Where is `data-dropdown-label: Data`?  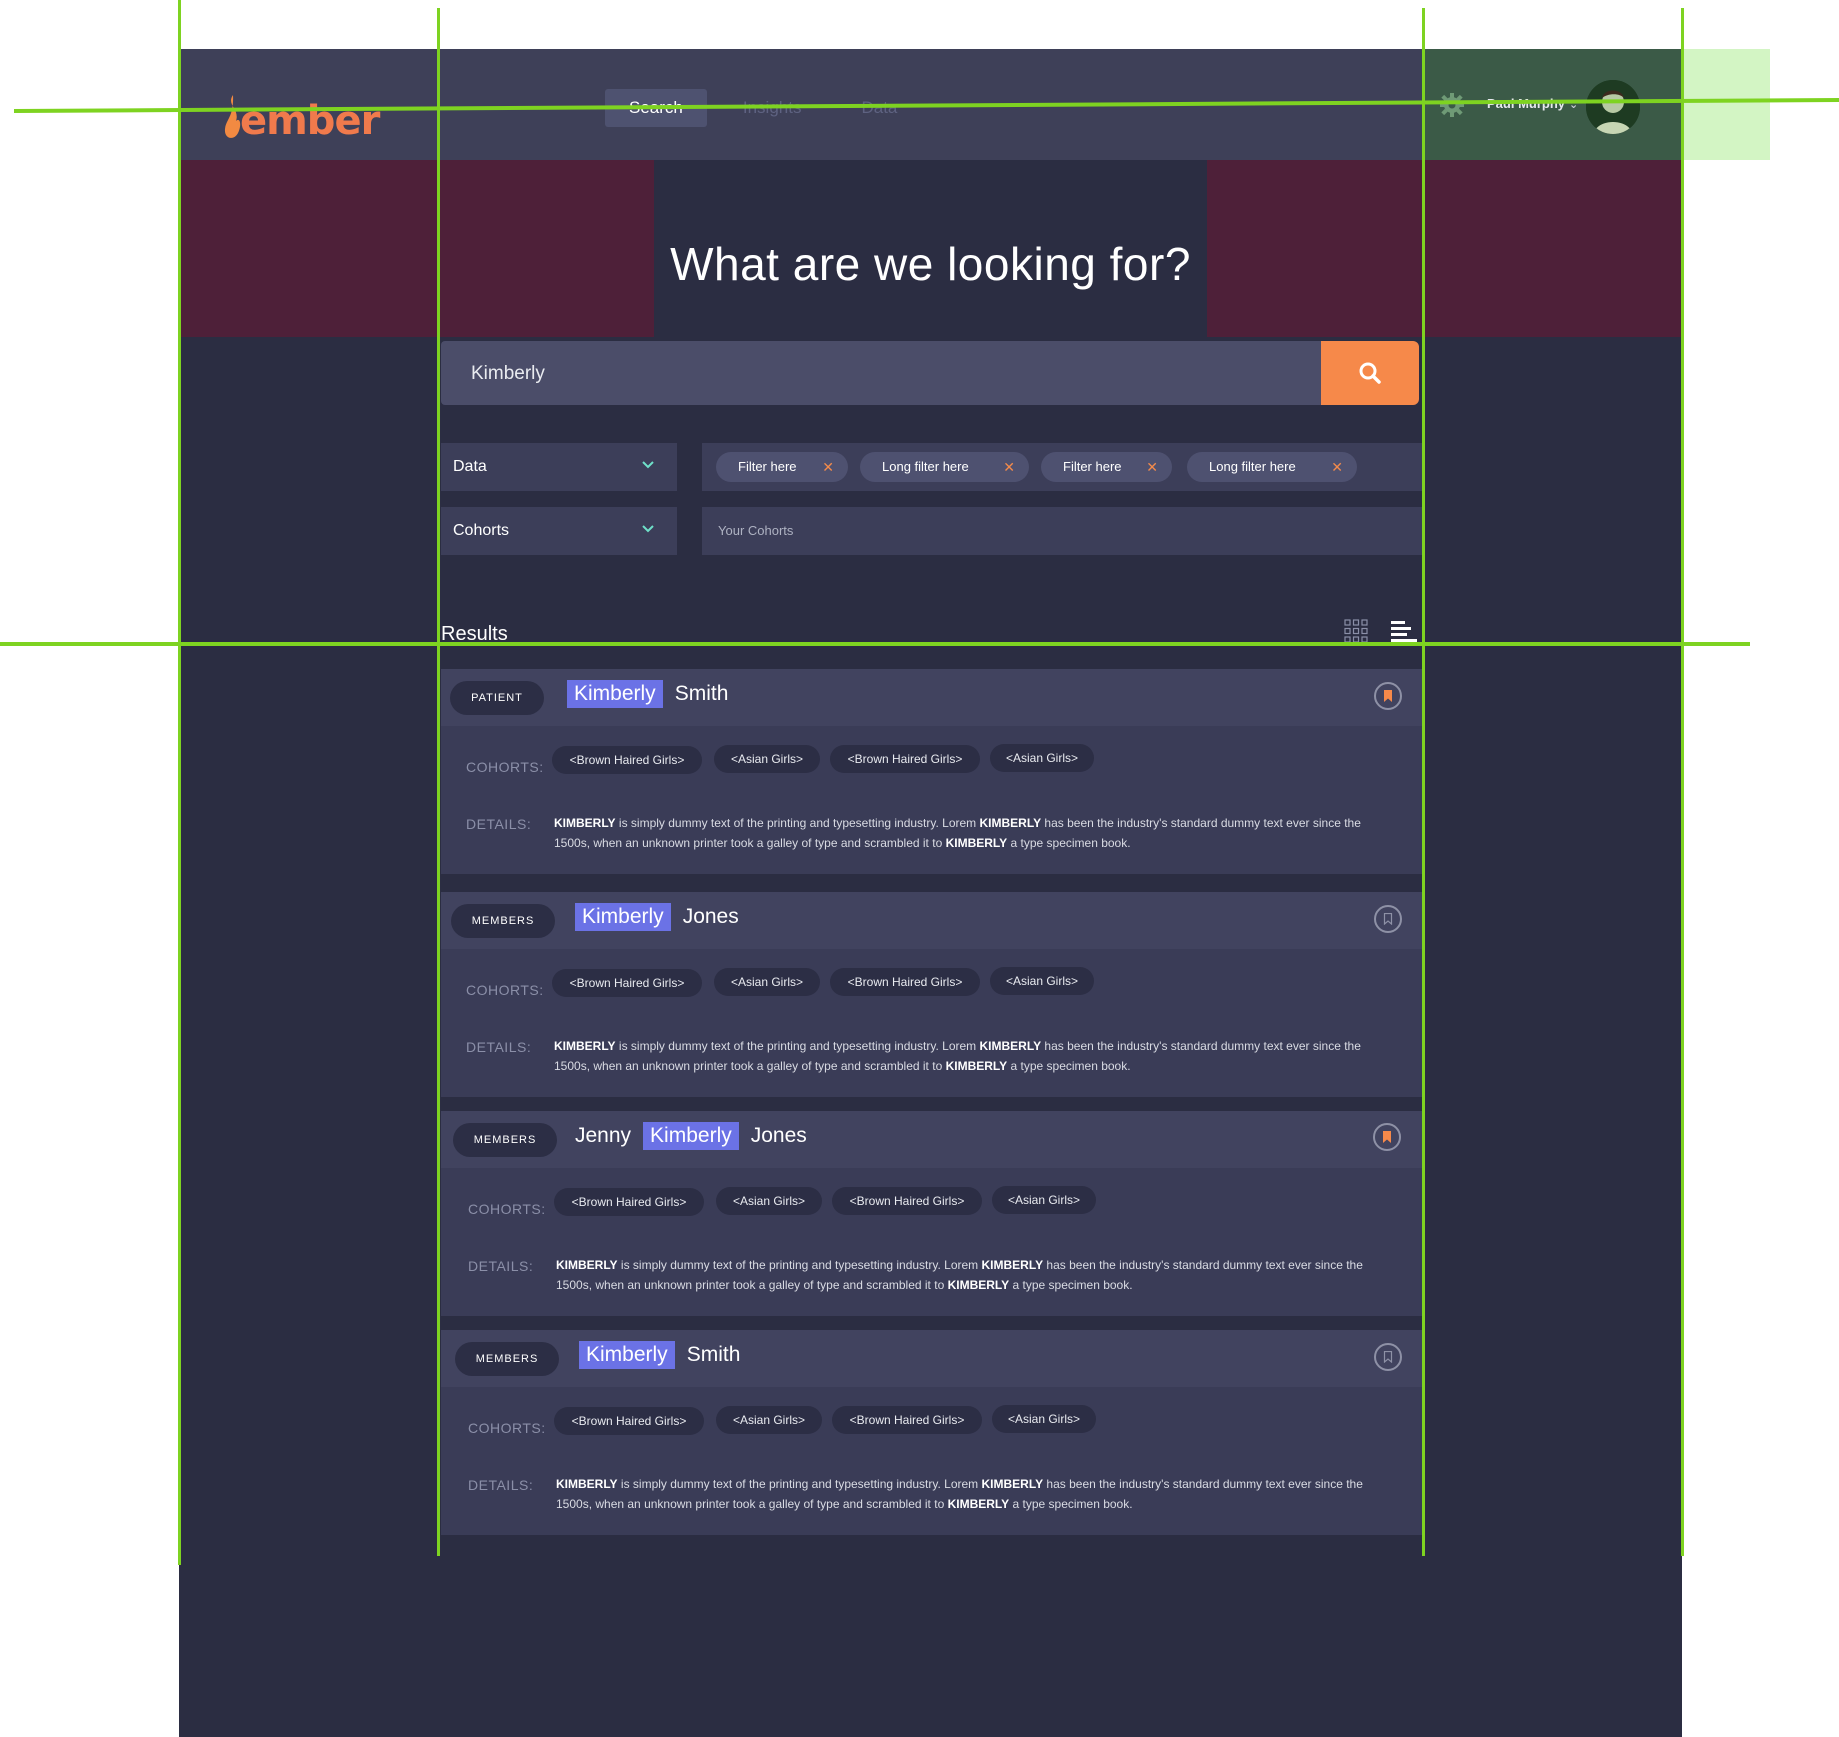
data-dropdown-label: Data is located at coordinates (470, 466).